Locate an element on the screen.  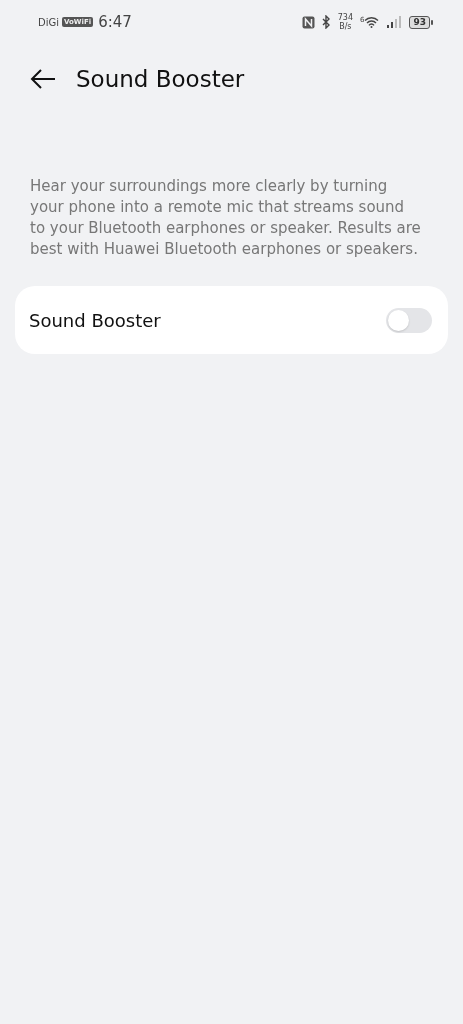
description-text: Hear your surroundings more clearly by turning your phone into a remote mic that streams sound to your Bluetooth earphones or speaker. Results are best with Huawei Bluetooth earphones or speakers. is located at coordinates (226, 218).